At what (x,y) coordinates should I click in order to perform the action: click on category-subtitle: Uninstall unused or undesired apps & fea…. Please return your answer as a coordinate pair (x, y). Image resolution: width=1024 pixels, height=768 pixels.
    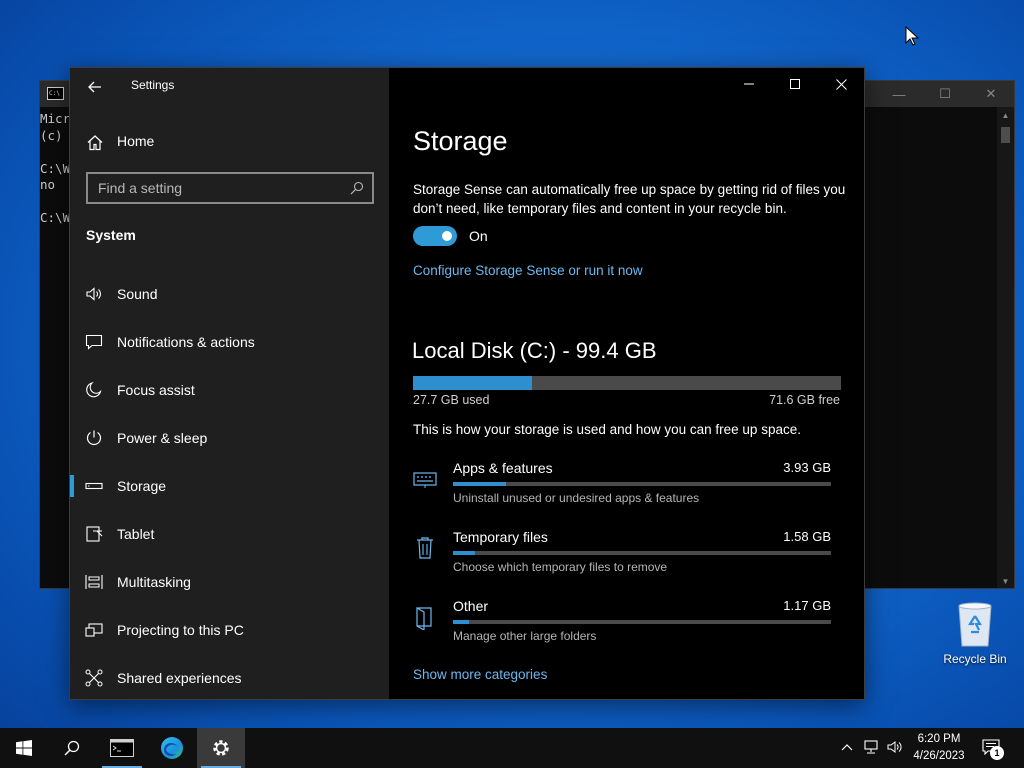
    Looking at the image, I should click on (576, 498).